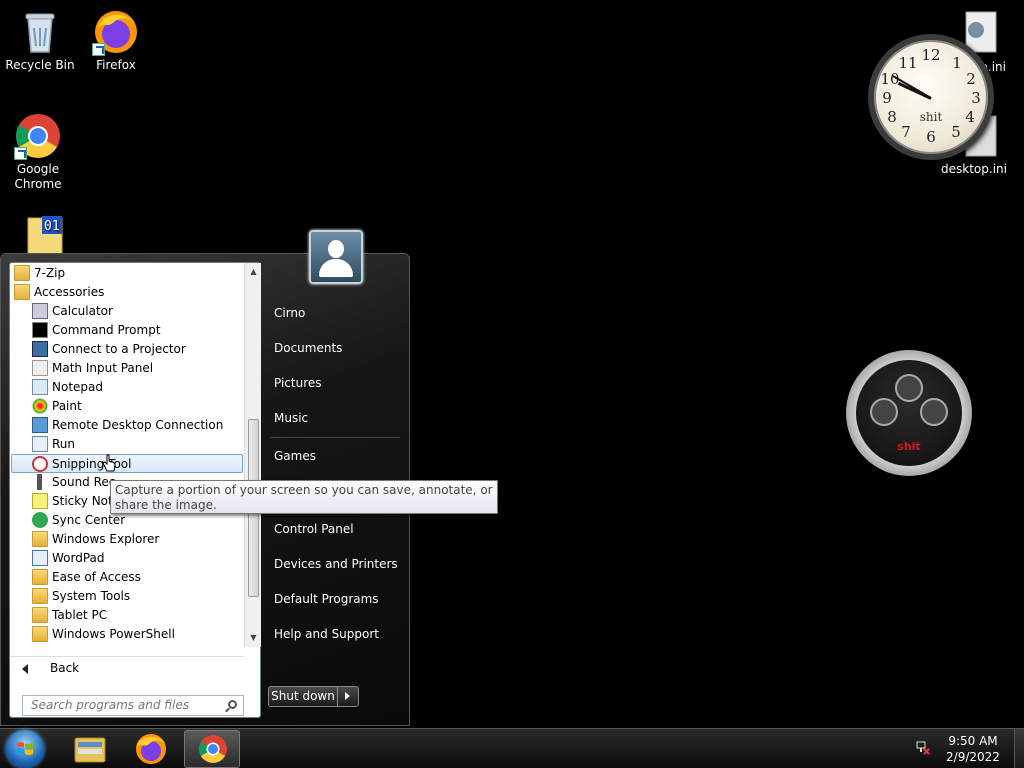  What do you see at coordinates (1019, 748) in the screenshot?
I see `show-desktop-button` at bounding box center [1019, 748].